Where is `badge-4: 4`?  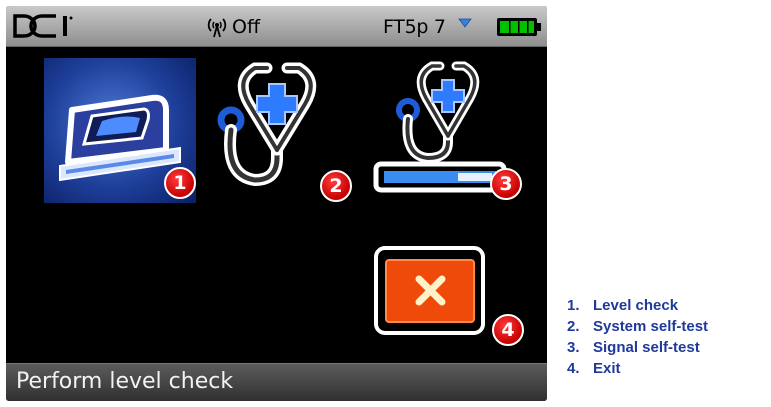
badge-4: 4 is located at coordinates (508, 330).